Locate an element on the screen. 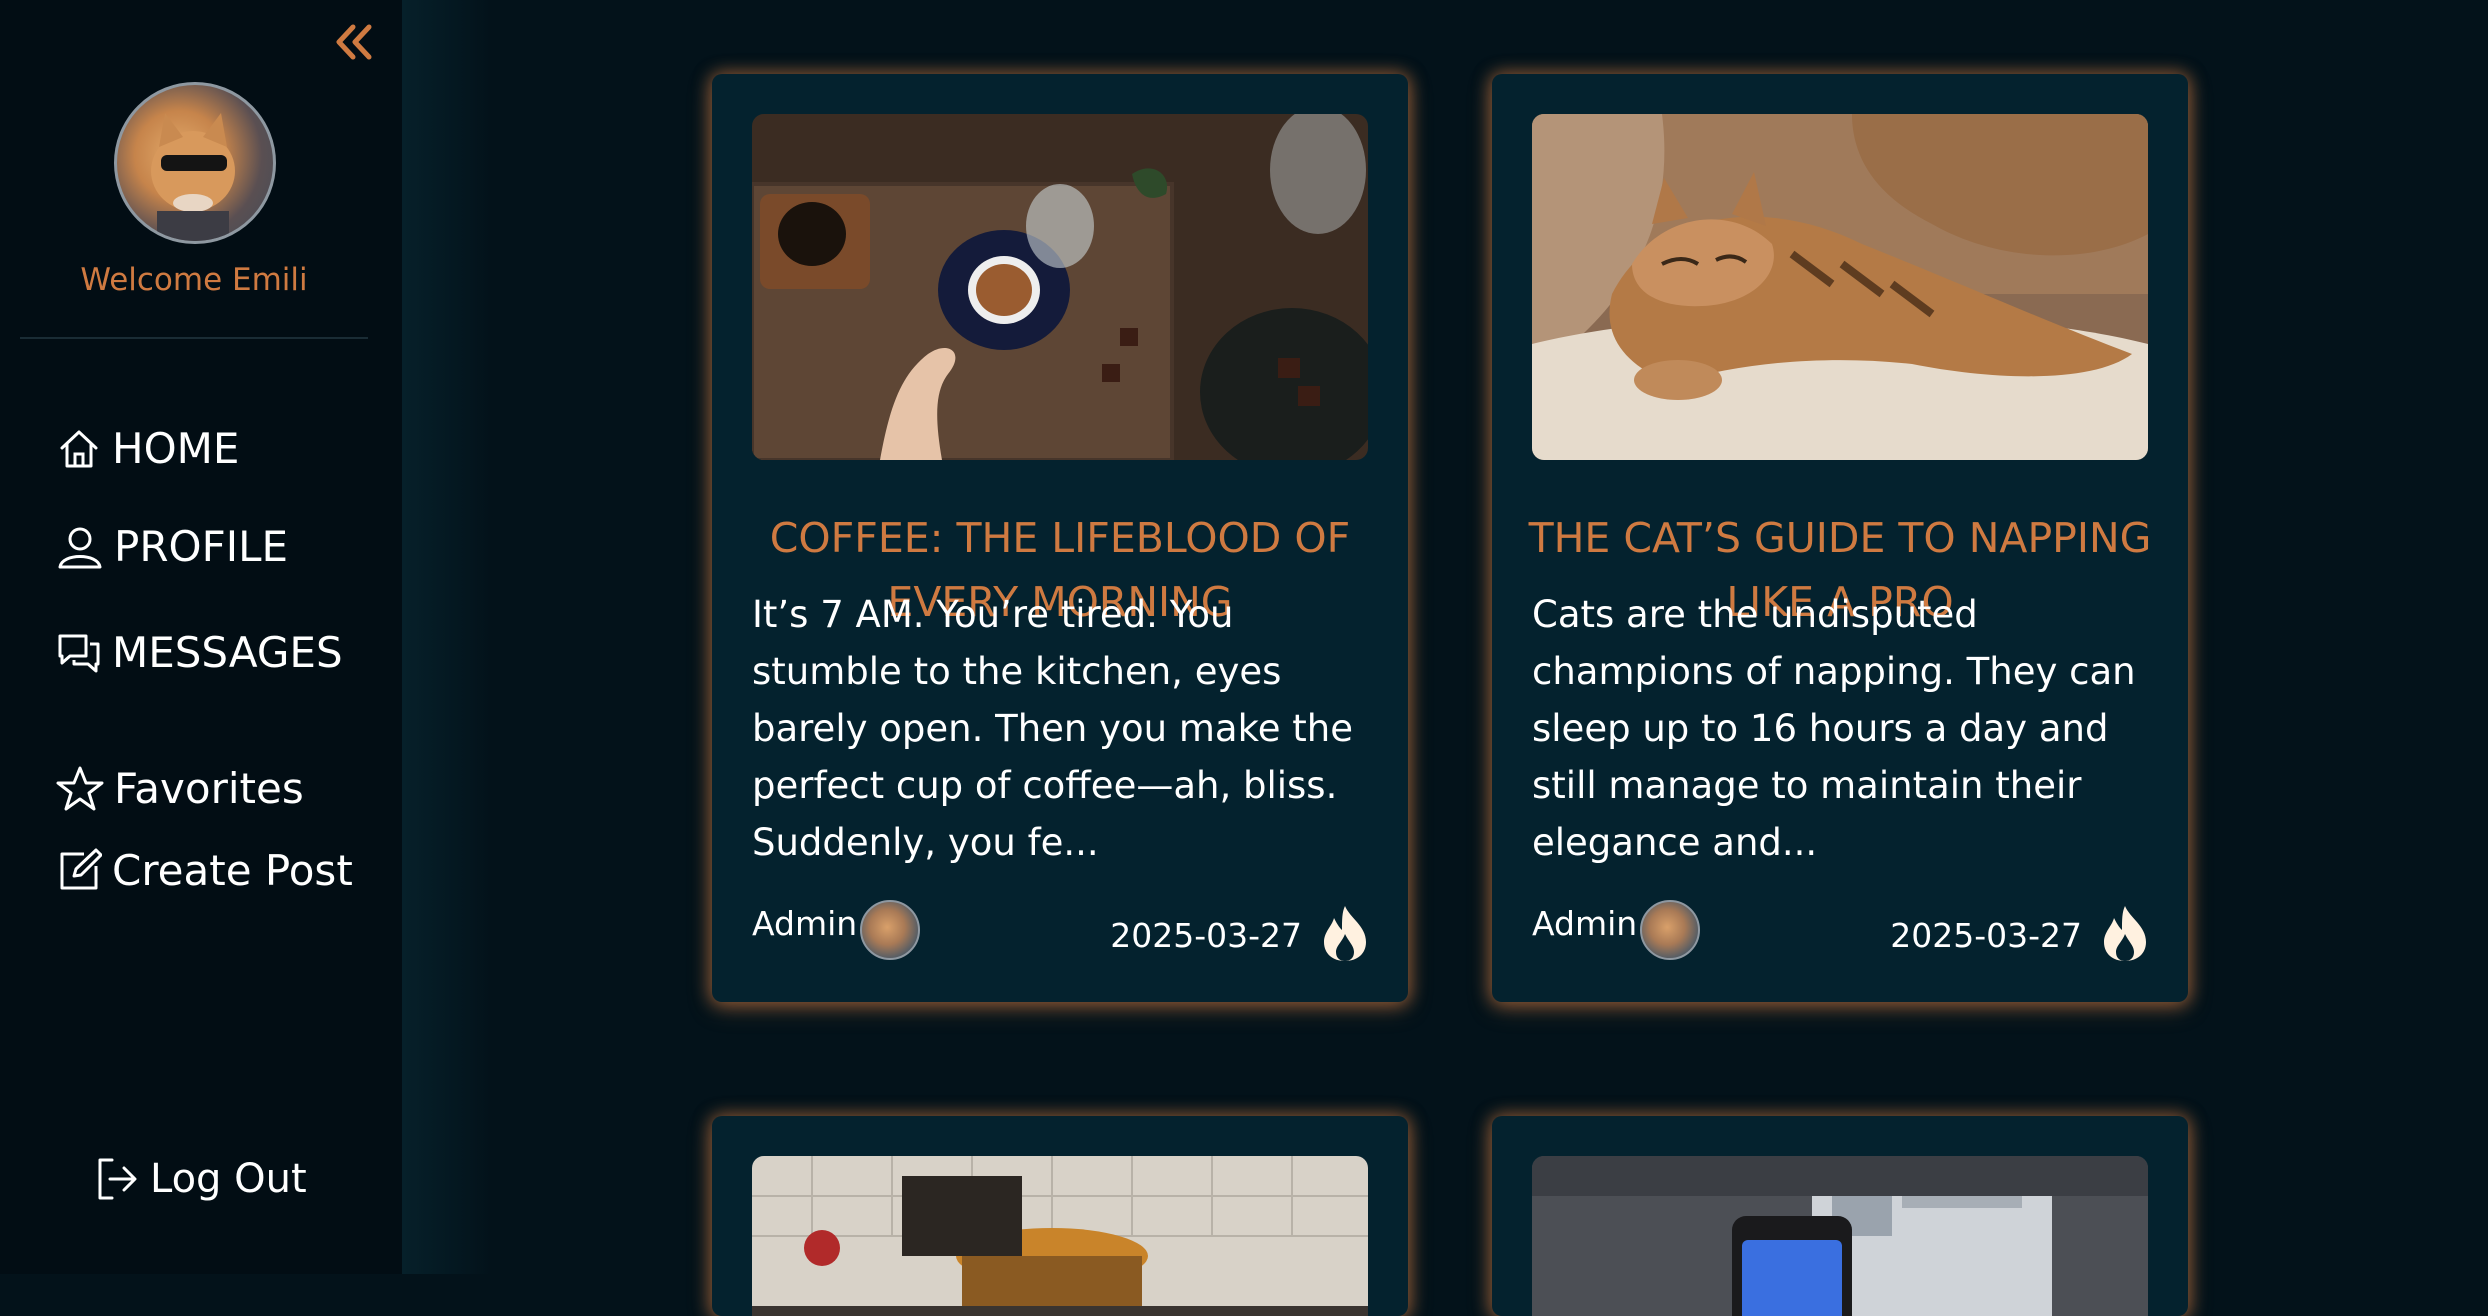  sidebar-divider is located at coordinates (194, 338).